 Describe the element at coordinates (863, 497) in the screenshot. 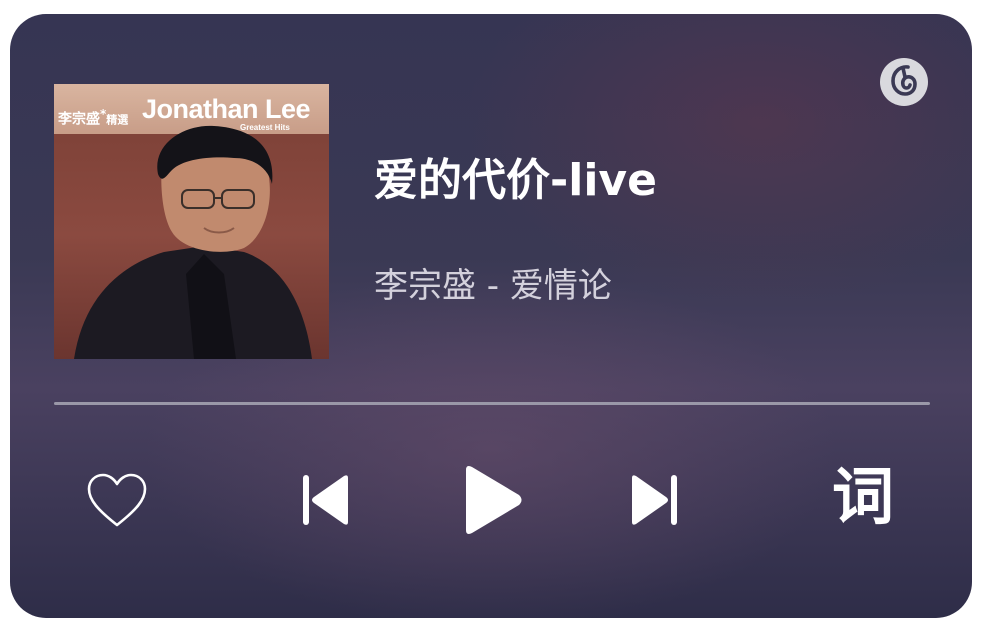

I see `lyrics-button: 词` at that location.